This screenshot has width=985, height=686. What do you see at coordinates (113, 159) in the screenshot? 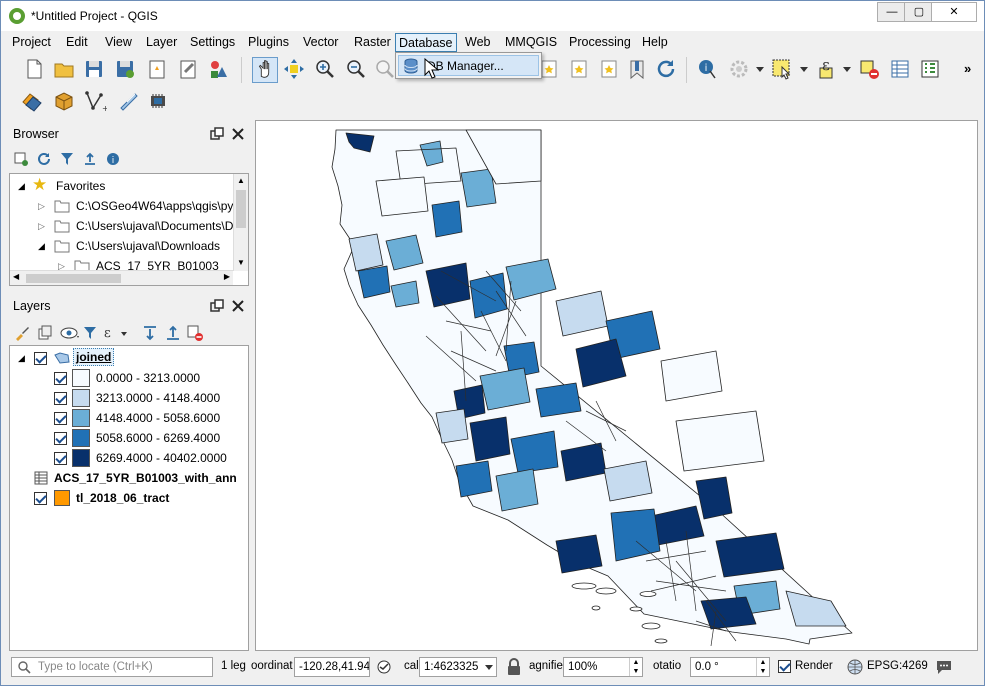
I see `properties-icon: i` at bounding box center [113, 159].